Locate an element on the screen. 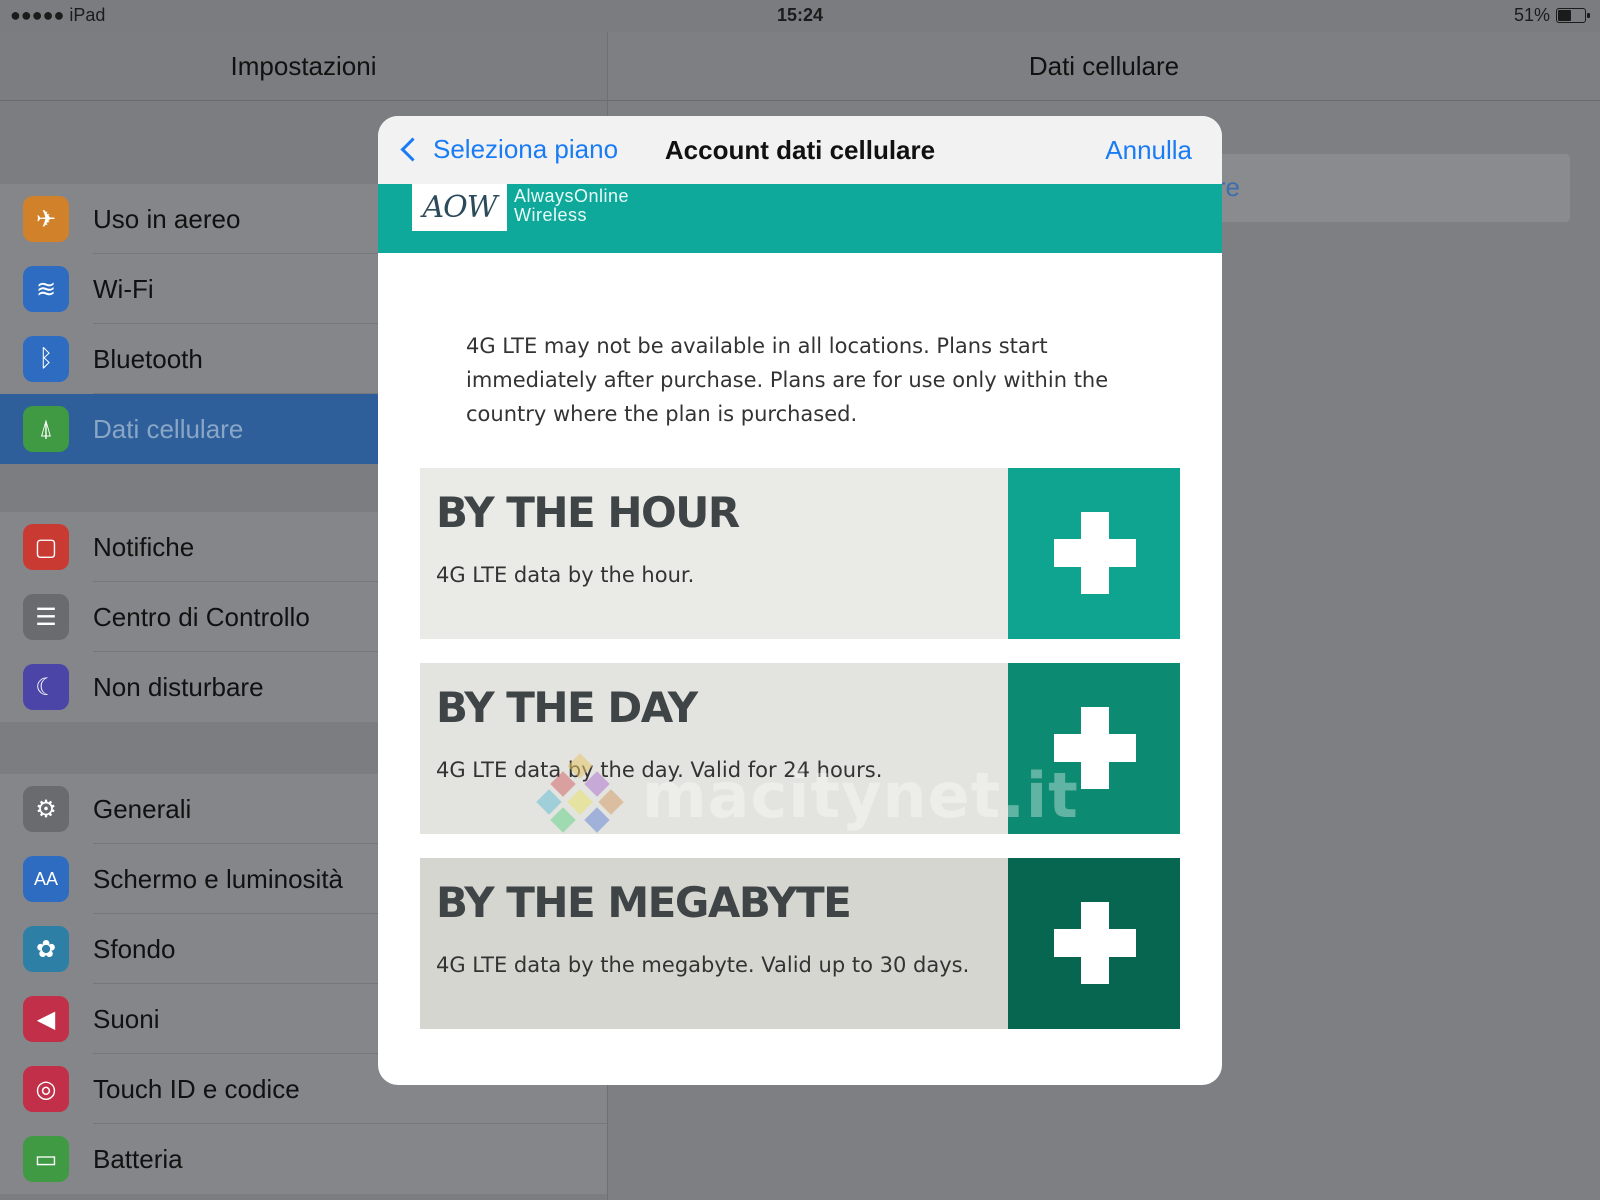 The width and height of the screenshot is (1600, 1200). sidebar-item-label: Wi-Fi is located at coordinates (123, 288).